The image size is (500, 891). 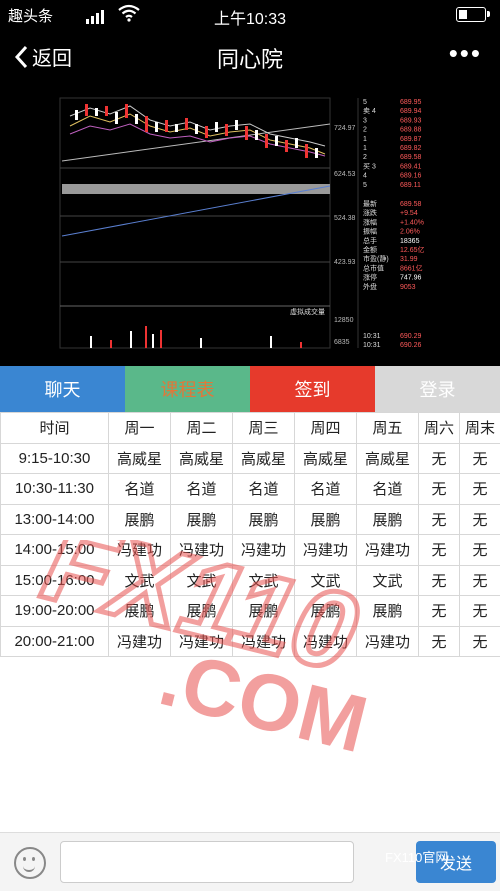 I want to click on order-book-price: 689.11, so click(x=410, y=185).